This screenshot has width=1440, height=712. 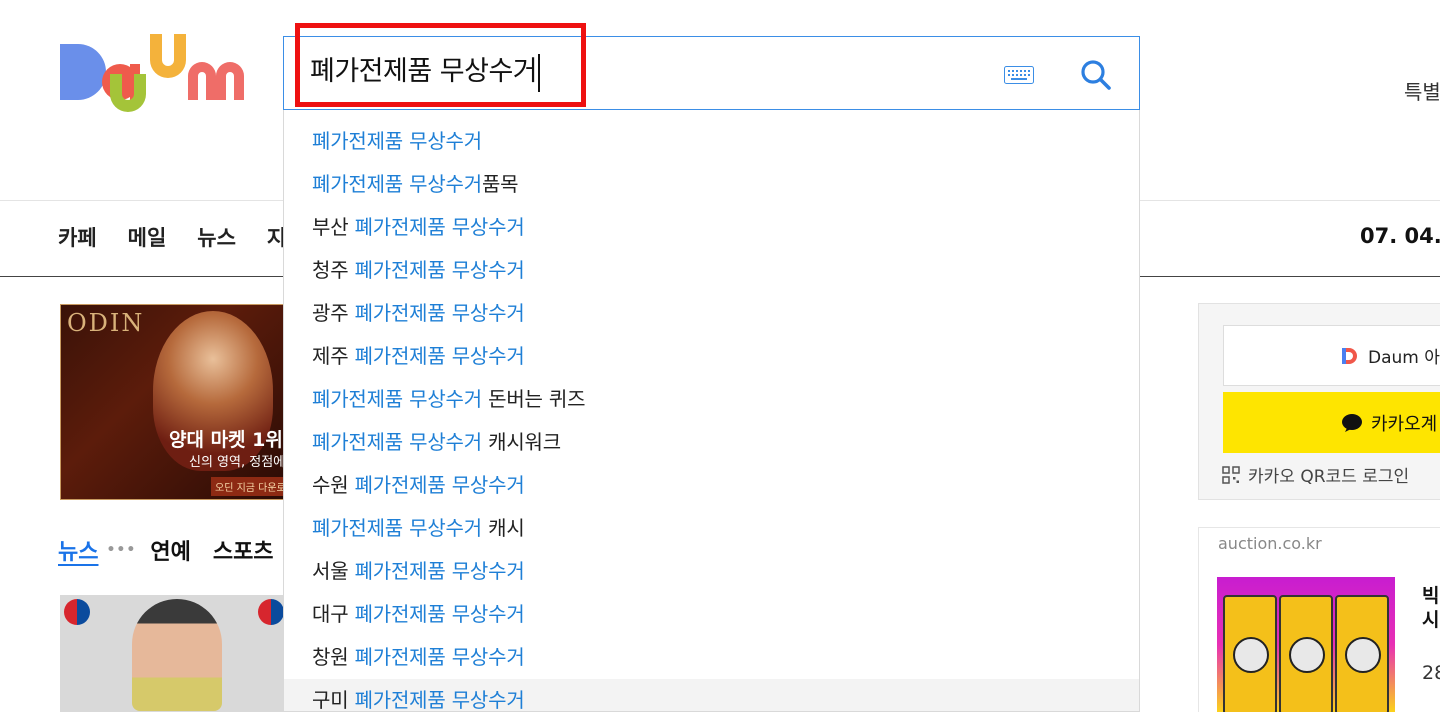 What do you see at coordinates (1431, 596) in the screenshot?
I see `ad-title-line: 빅` at bounding box center [1431, 596].